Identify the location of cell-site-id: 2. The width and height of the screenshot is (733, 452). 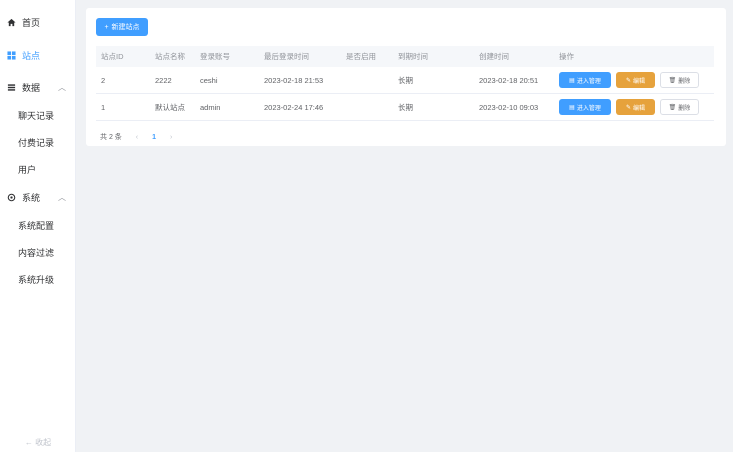
(103, 80).